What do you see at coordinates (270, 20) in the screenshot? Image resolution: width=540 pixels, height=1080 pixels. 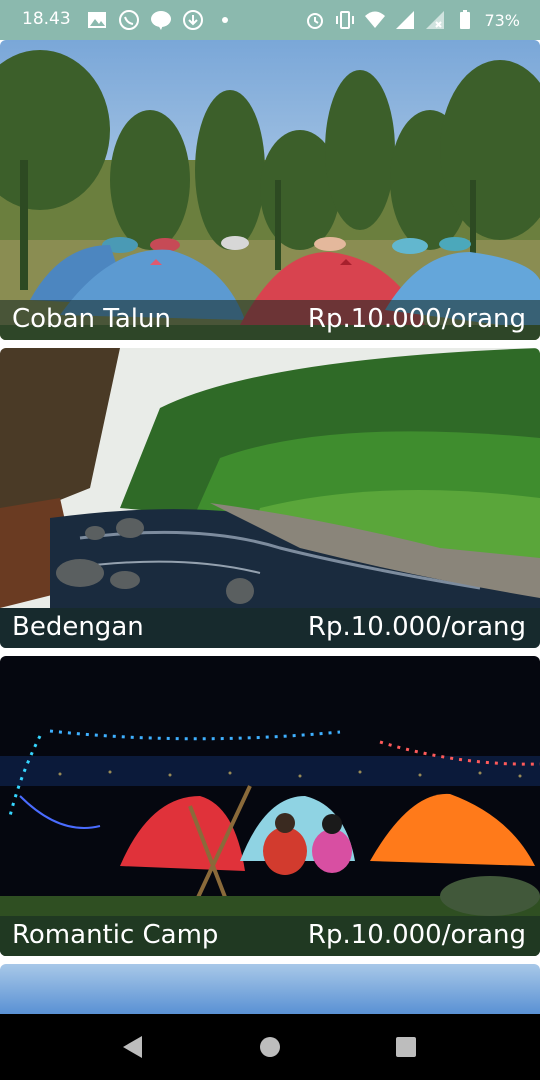 I see `status-bar: 18.43 73%` at bounding box center [270, 20].